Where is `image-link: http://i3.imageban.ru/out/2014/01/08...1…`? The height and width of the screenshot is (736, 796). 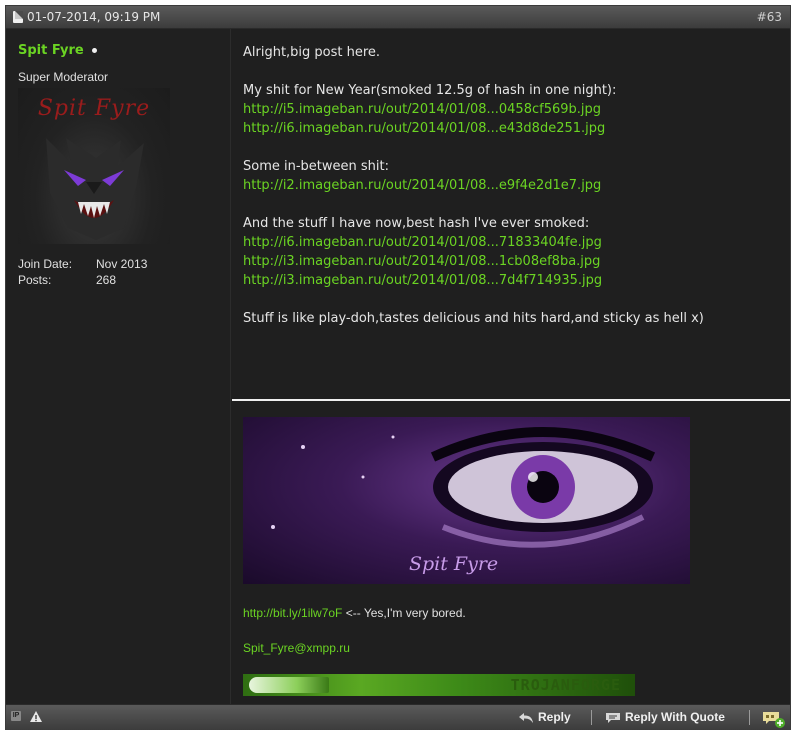 image-link: http://i3.imageban.ru/out/2014/01/08...1… is located at coordinates (421, 261).